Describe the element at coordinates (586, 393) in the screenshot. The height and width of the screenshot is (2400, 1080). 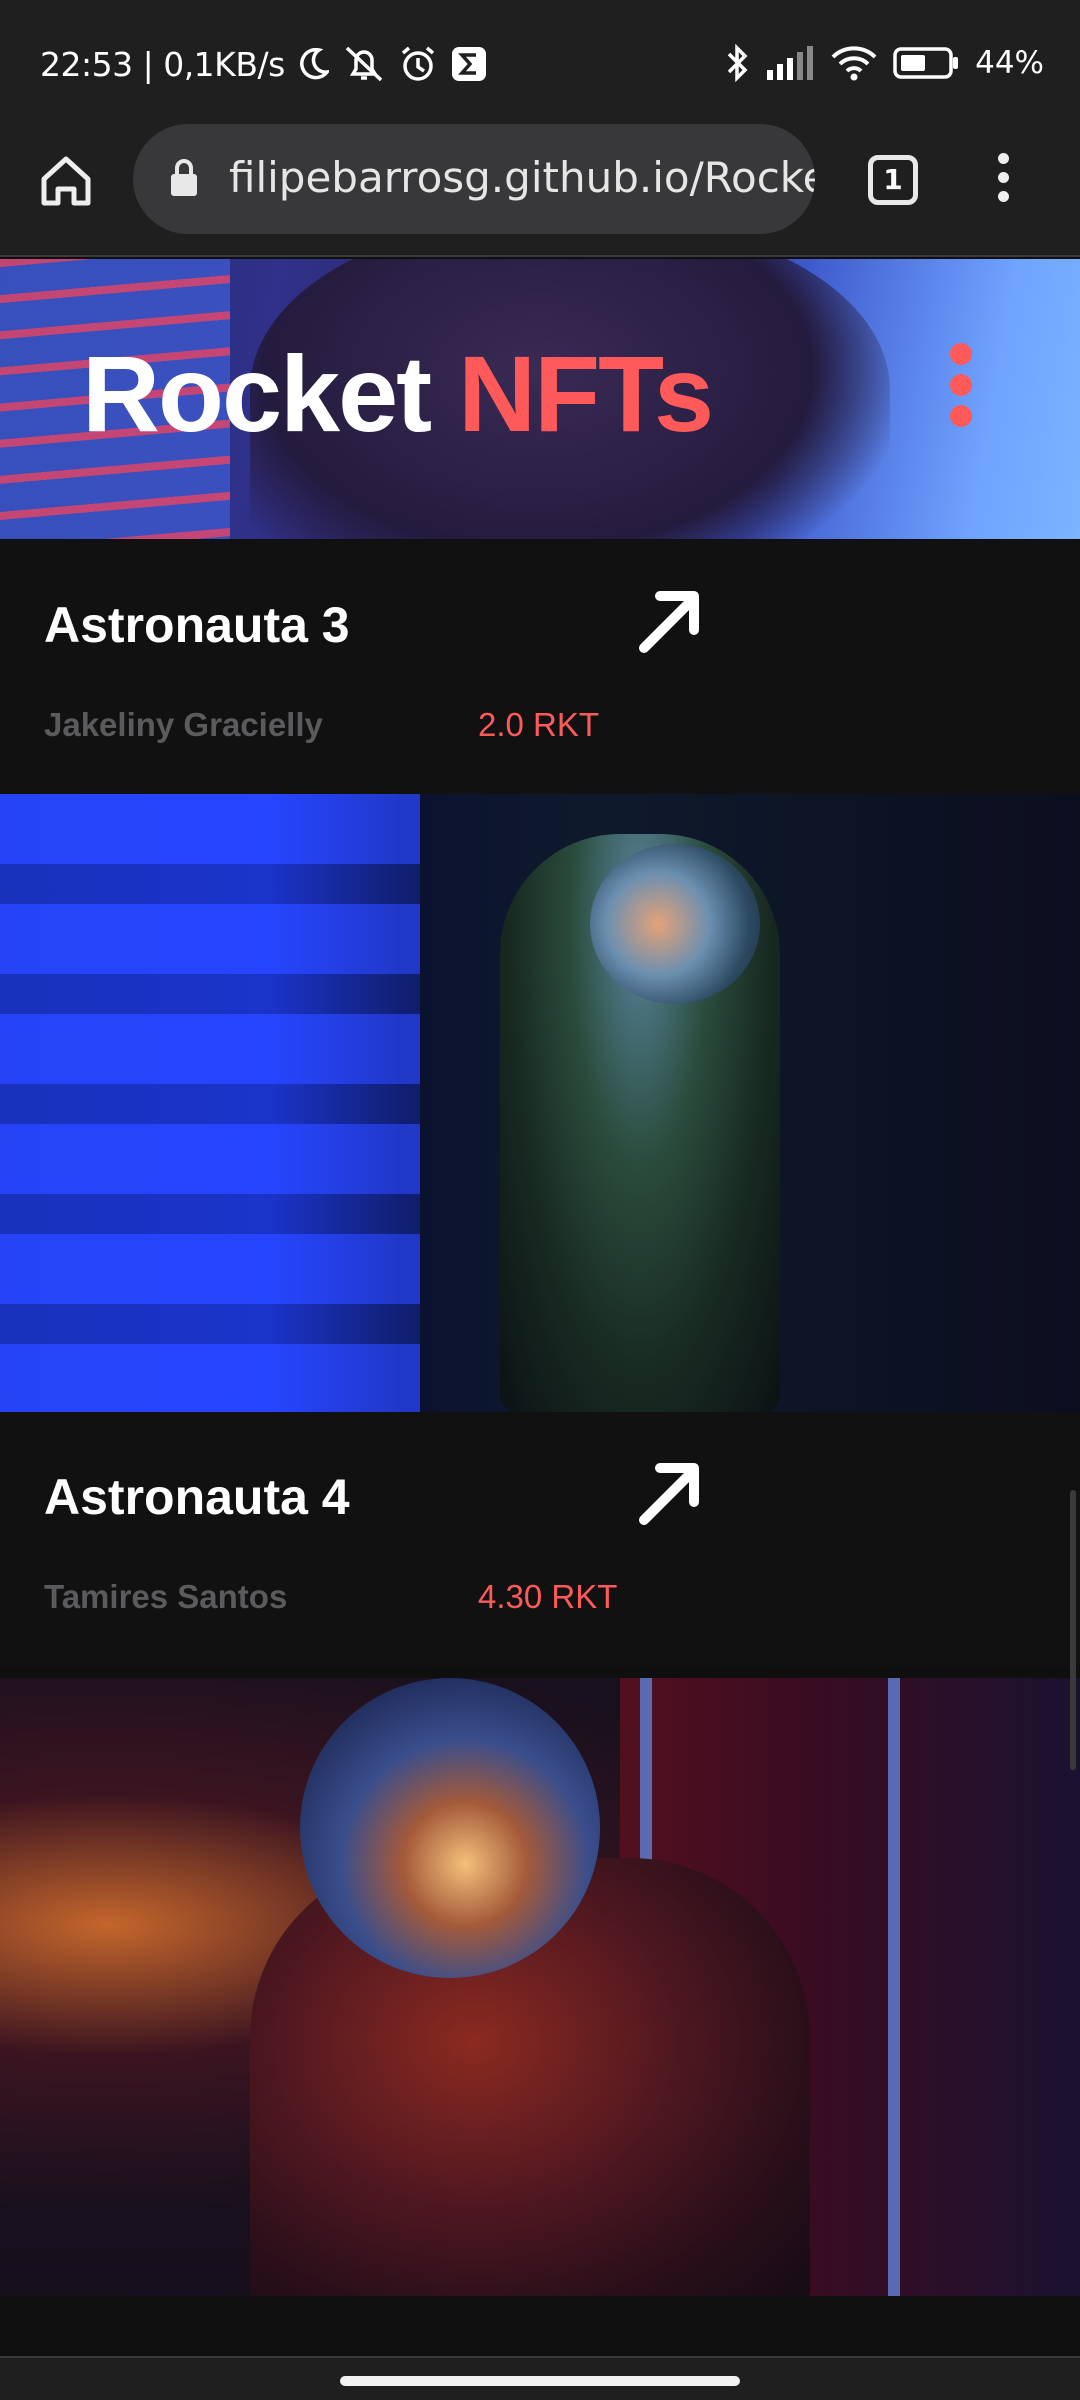
I see `logo-accent-text: NFTs` at that location.